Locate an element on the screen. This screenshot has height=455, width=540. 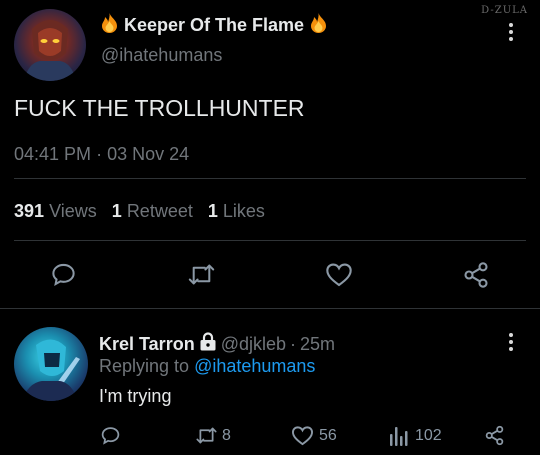
author-display-name: Keeper Of The Flame is located at coordinates (214, 25).